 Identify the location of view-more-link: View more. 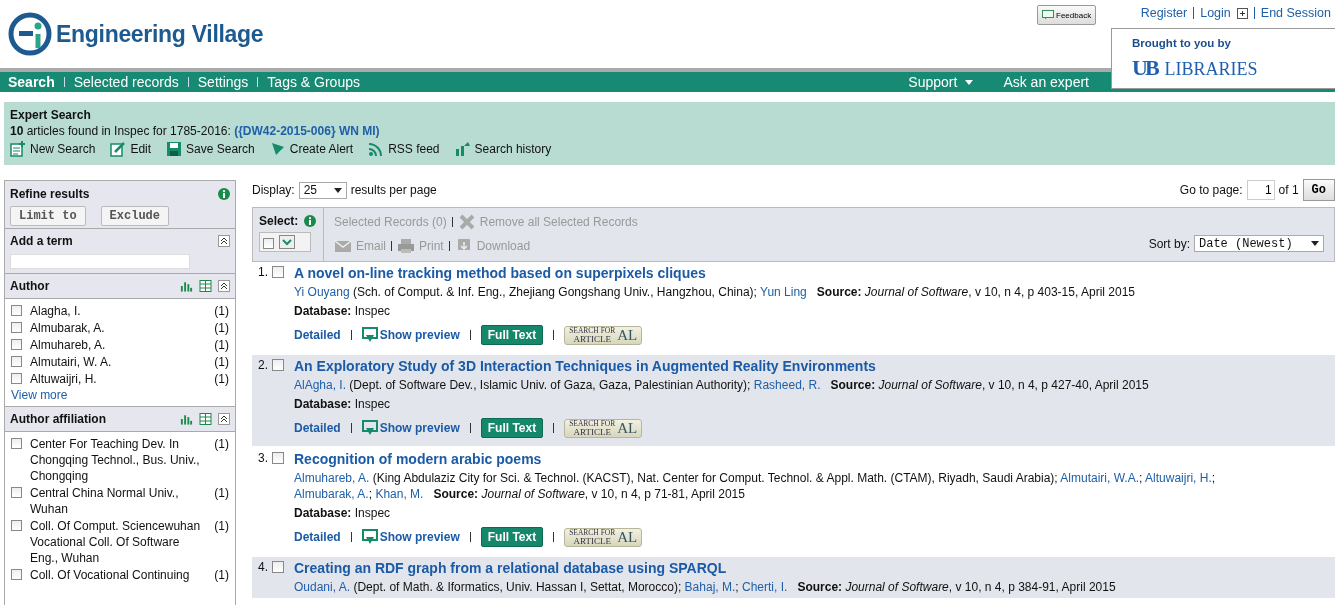
(120, 395).